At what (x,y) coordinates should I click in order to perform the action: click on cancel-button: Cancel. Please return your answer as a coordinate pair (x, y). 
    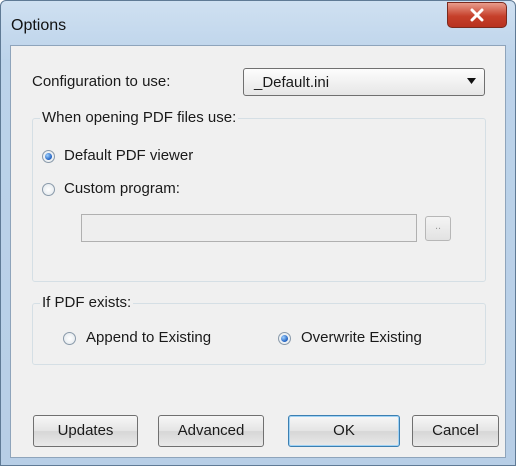
    Looking at the image, I should click on (455, 431).